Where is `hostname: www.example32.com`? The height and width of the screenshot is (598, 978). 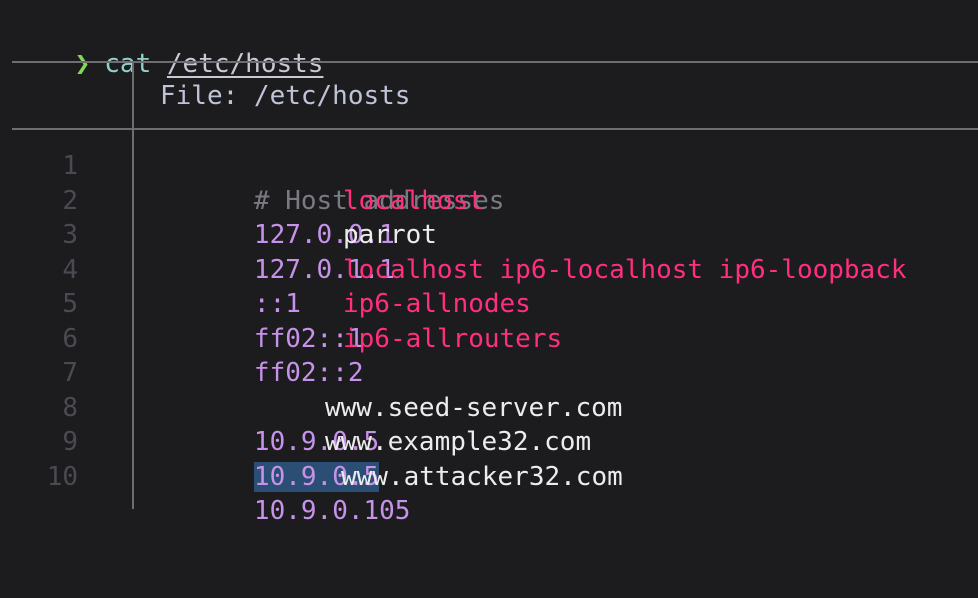 hostname: www.example32.com is located at coordinates (458, 442).